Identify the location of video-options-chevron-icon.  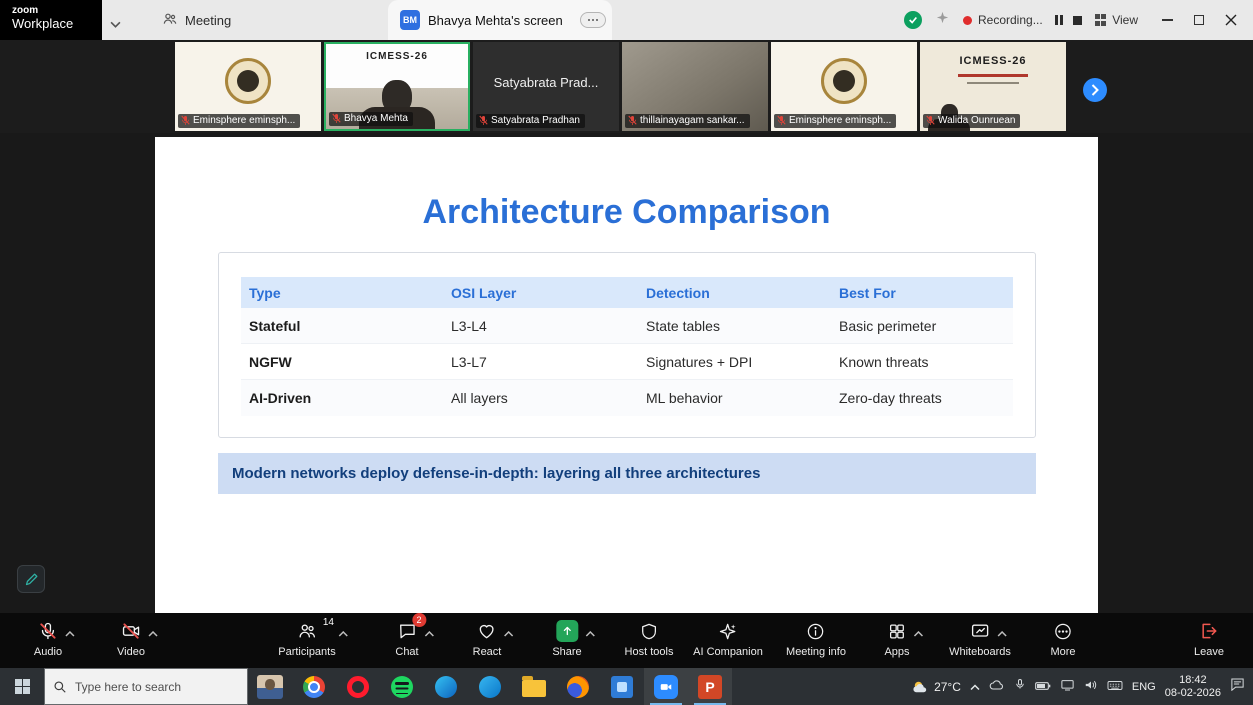
(153, 633).